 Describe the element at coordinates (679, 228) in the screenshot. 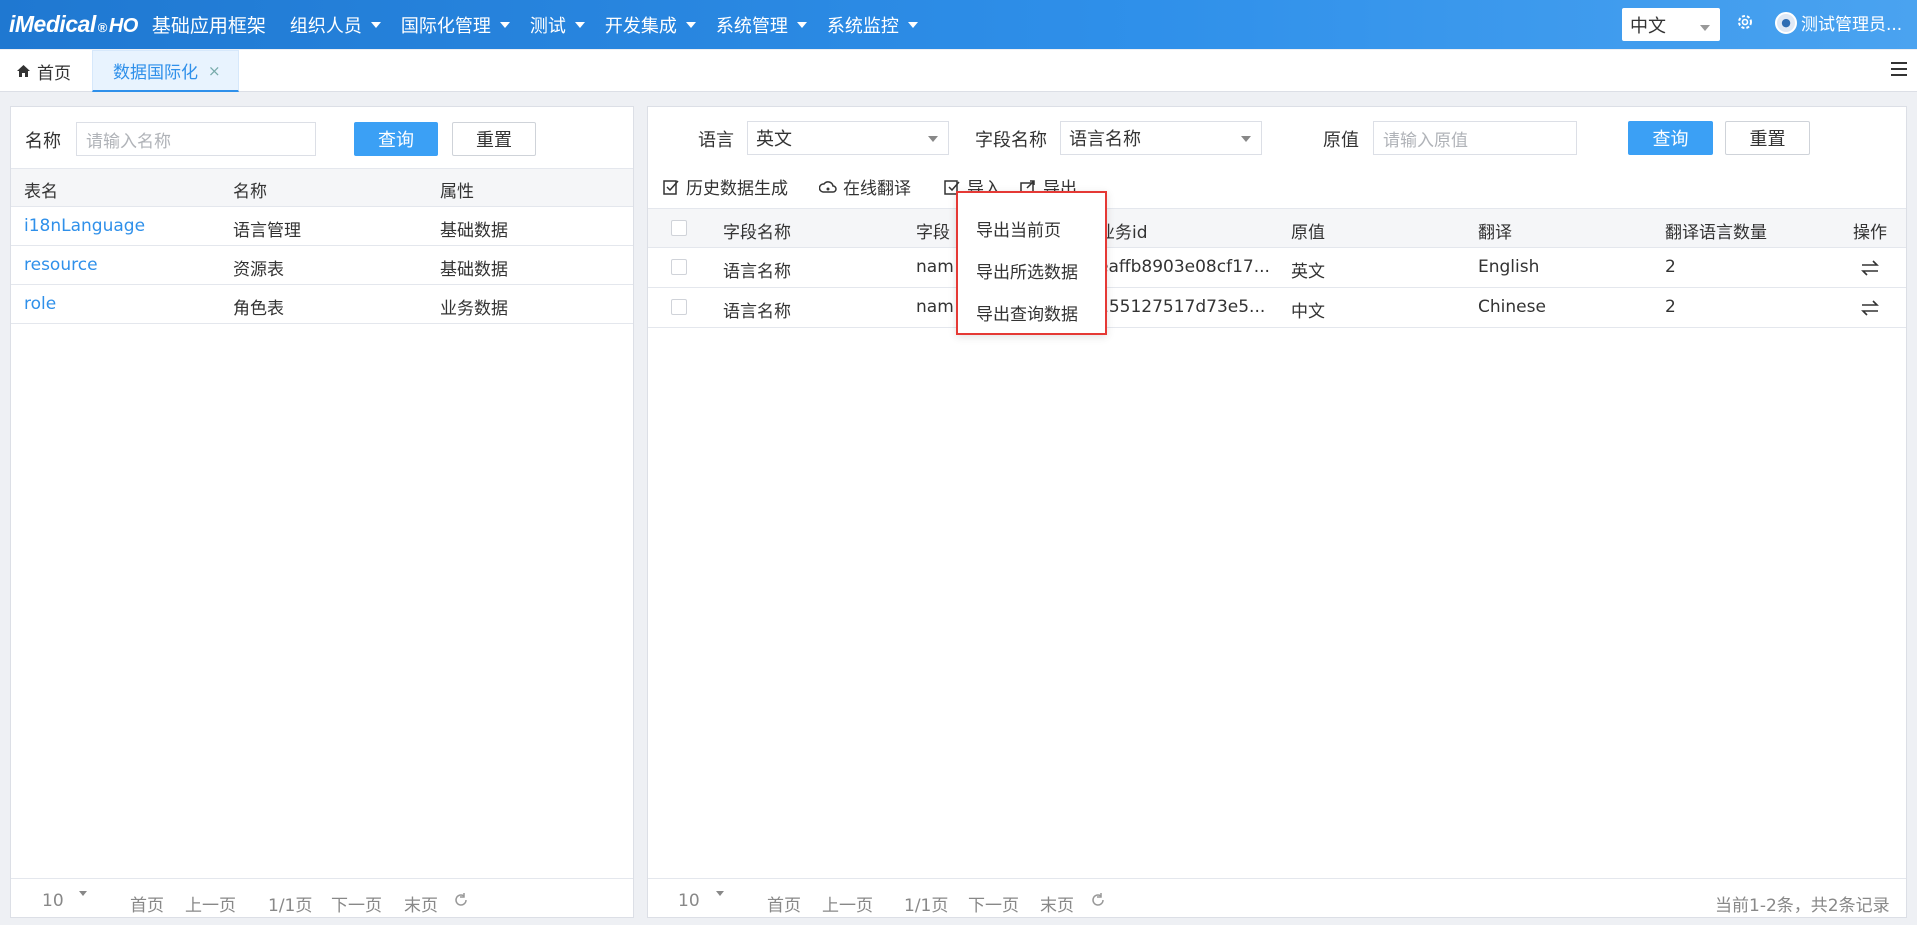

I see `select-all-checkbox` at that location.